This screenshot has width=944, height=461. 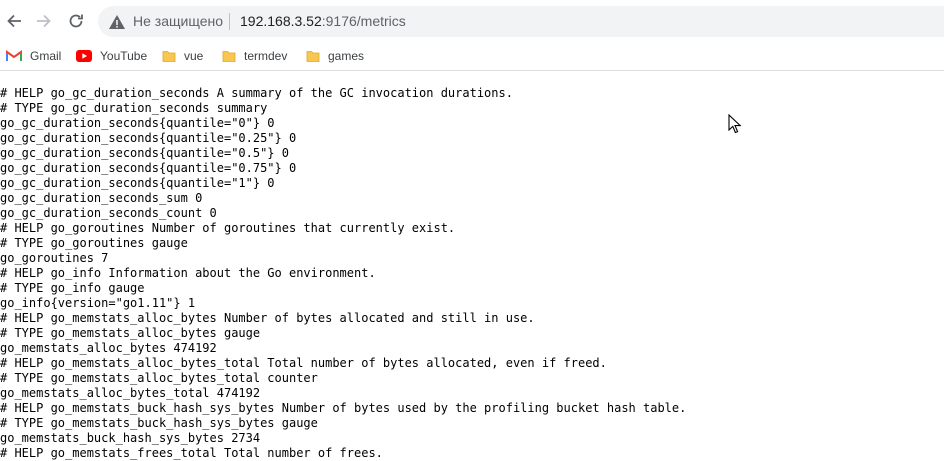 I want to click on bookmark-folder-vue: vue, so click(x=182, y=56).